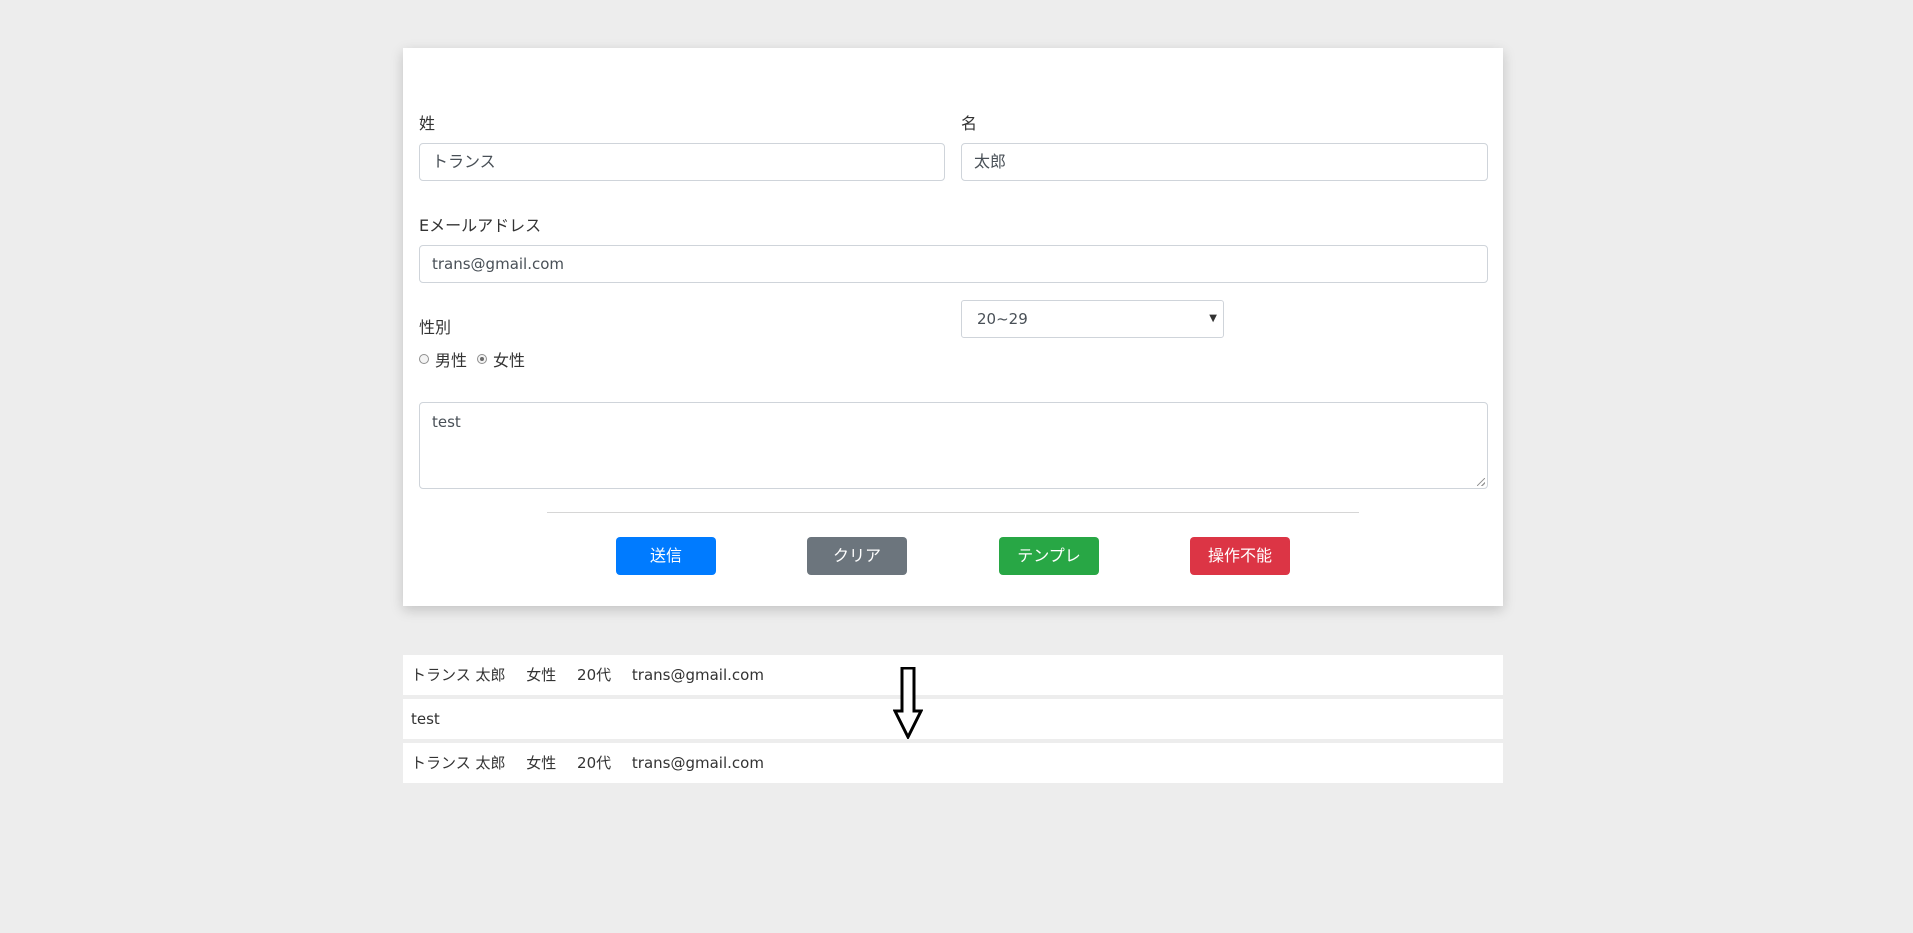 This screenshot has width=1913, height=933. Describe the element at coordinates (682, 162) in the screenshot. I see `last-name-input: トランス` at that location.